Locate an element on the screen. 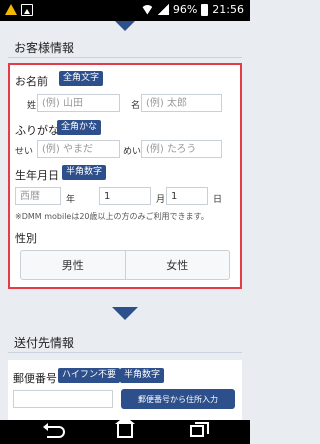 Image resolution: width=320 pixels, height=444 pixels. fullwidth-badge: 全角文字 is located at coordinates (81, 78).